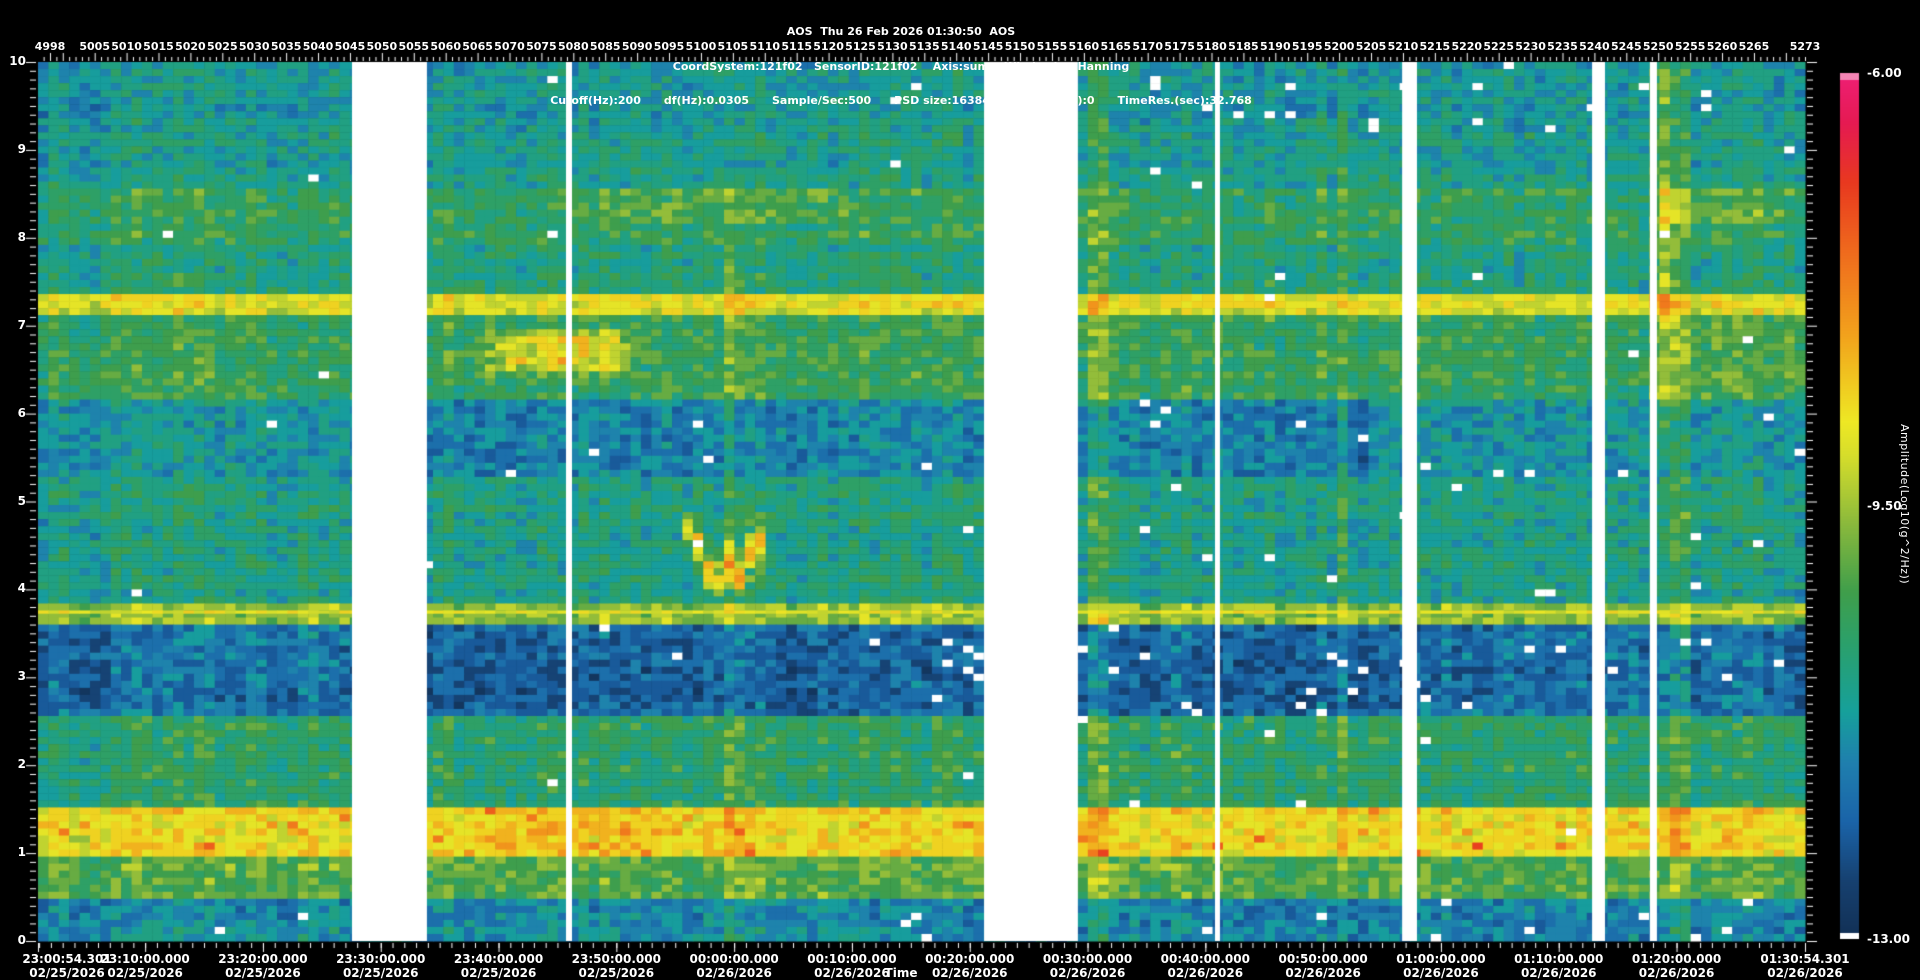 Image resolution: width=1920 pixels, height=980 pixels. What do you see at coordinates (222, 46) in the screenshot?
I see `record-label: 5025` at bounding box center [222, 46].